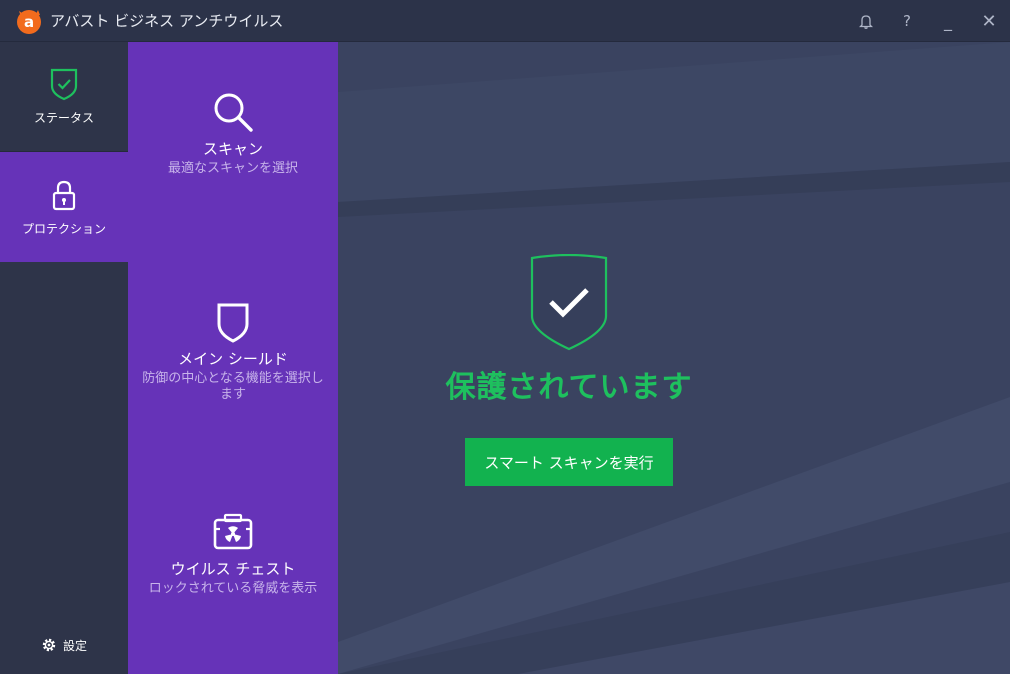 The image size is (1010, 674). What do you see at coordinates (63, 228) in the screenshot?
I see `nav-item-label: プロテクション` at bounding box center [63, 228].